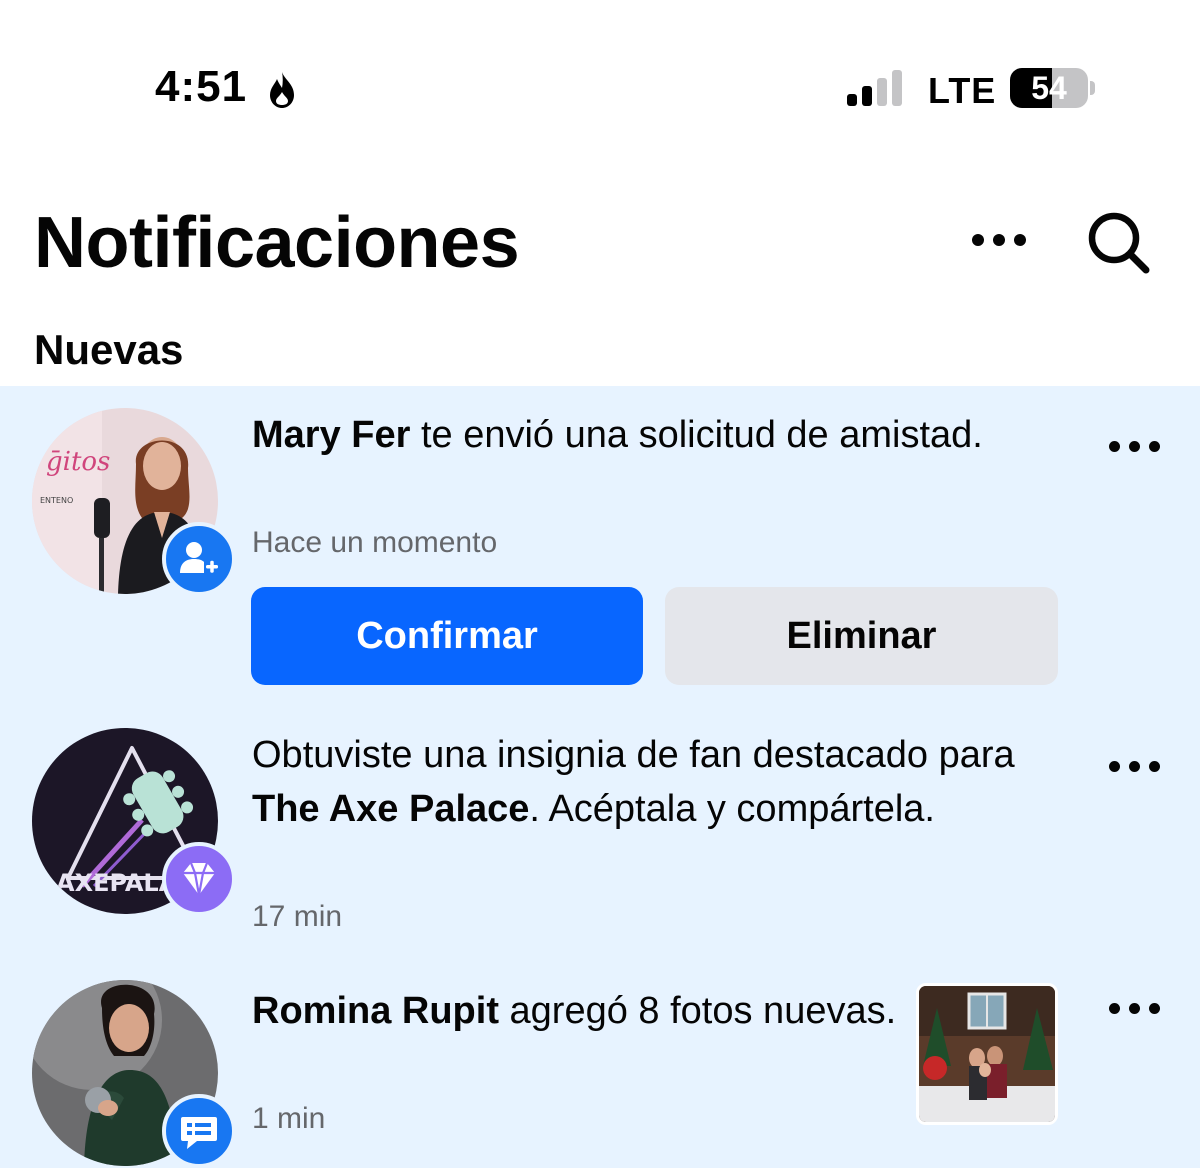 The height and width of the screenshot is (1168, 1200). I want to click on diamond-icon, so click(199, 879).